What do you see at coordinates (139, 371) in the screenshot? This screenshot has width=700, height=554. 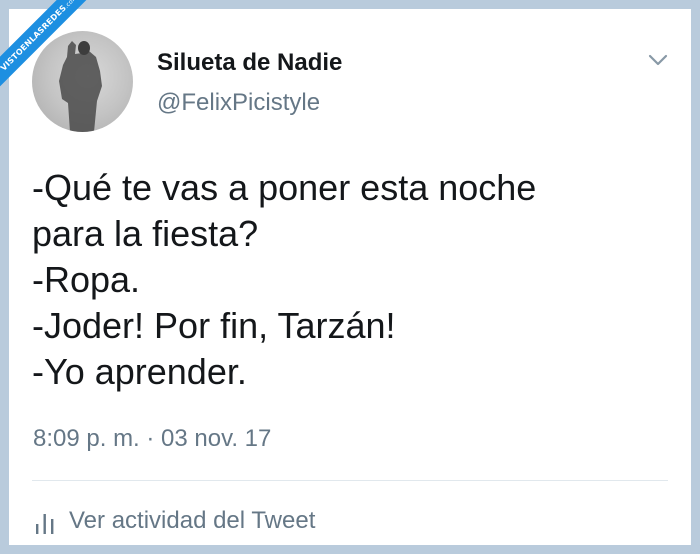 I see `tweet-line: -Yo aprender.` at bounding box center [139, 371].